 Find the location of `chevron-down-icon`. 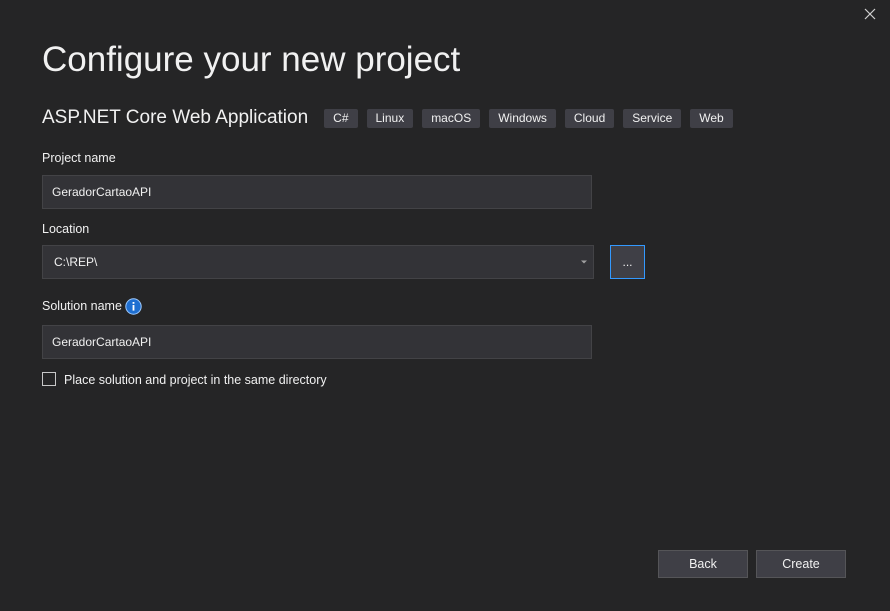

chevron-down-icon is located at coordinates (584, 262).